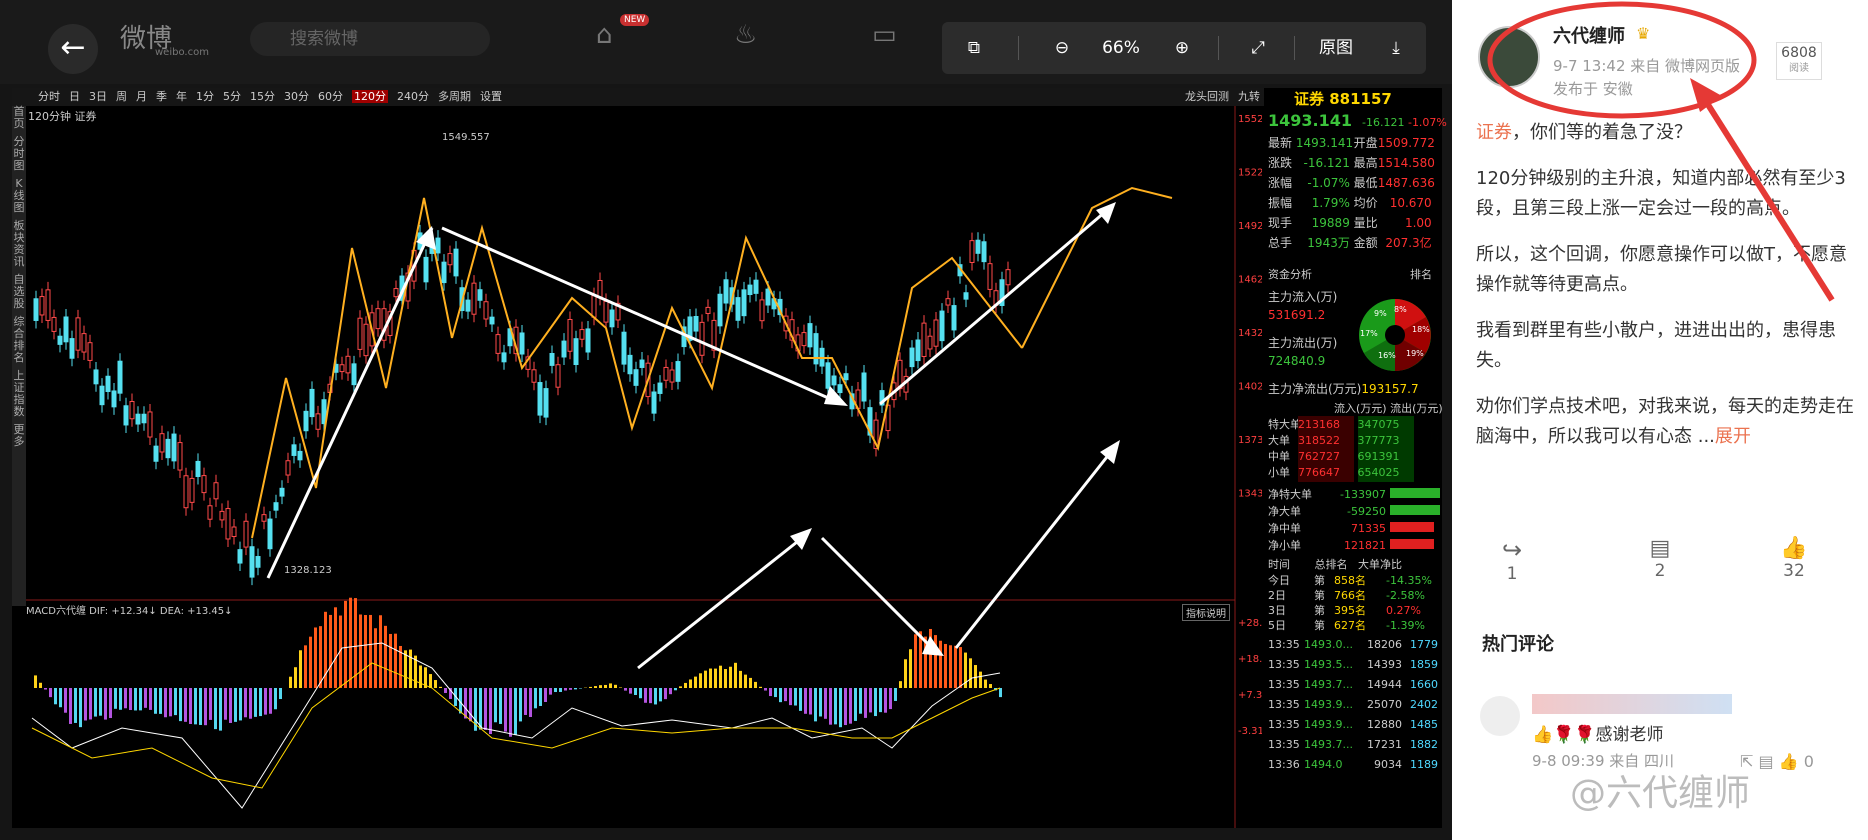 The height and width of the screenshot is (840, 1868). What do you see at coordinates (604, 35) in the screenshot?
I see `home-icon: ⌂` at bounding box center [604, 35].